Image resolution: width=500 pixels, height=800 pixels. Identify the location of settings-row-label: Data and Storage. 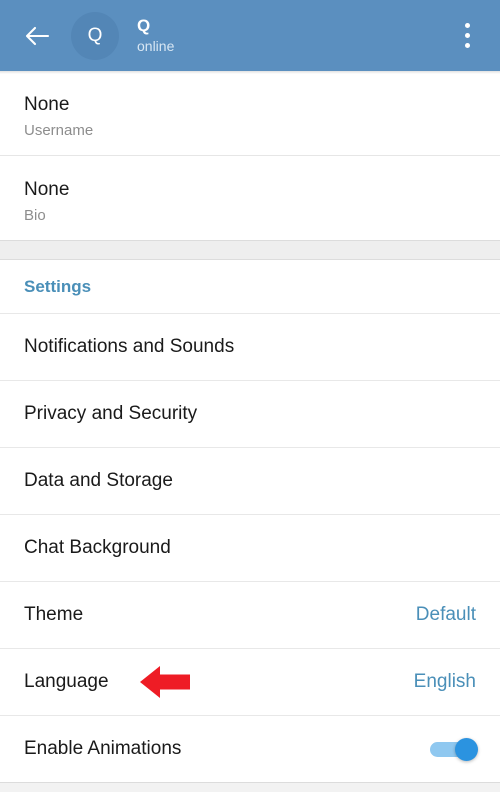
(98, 480).